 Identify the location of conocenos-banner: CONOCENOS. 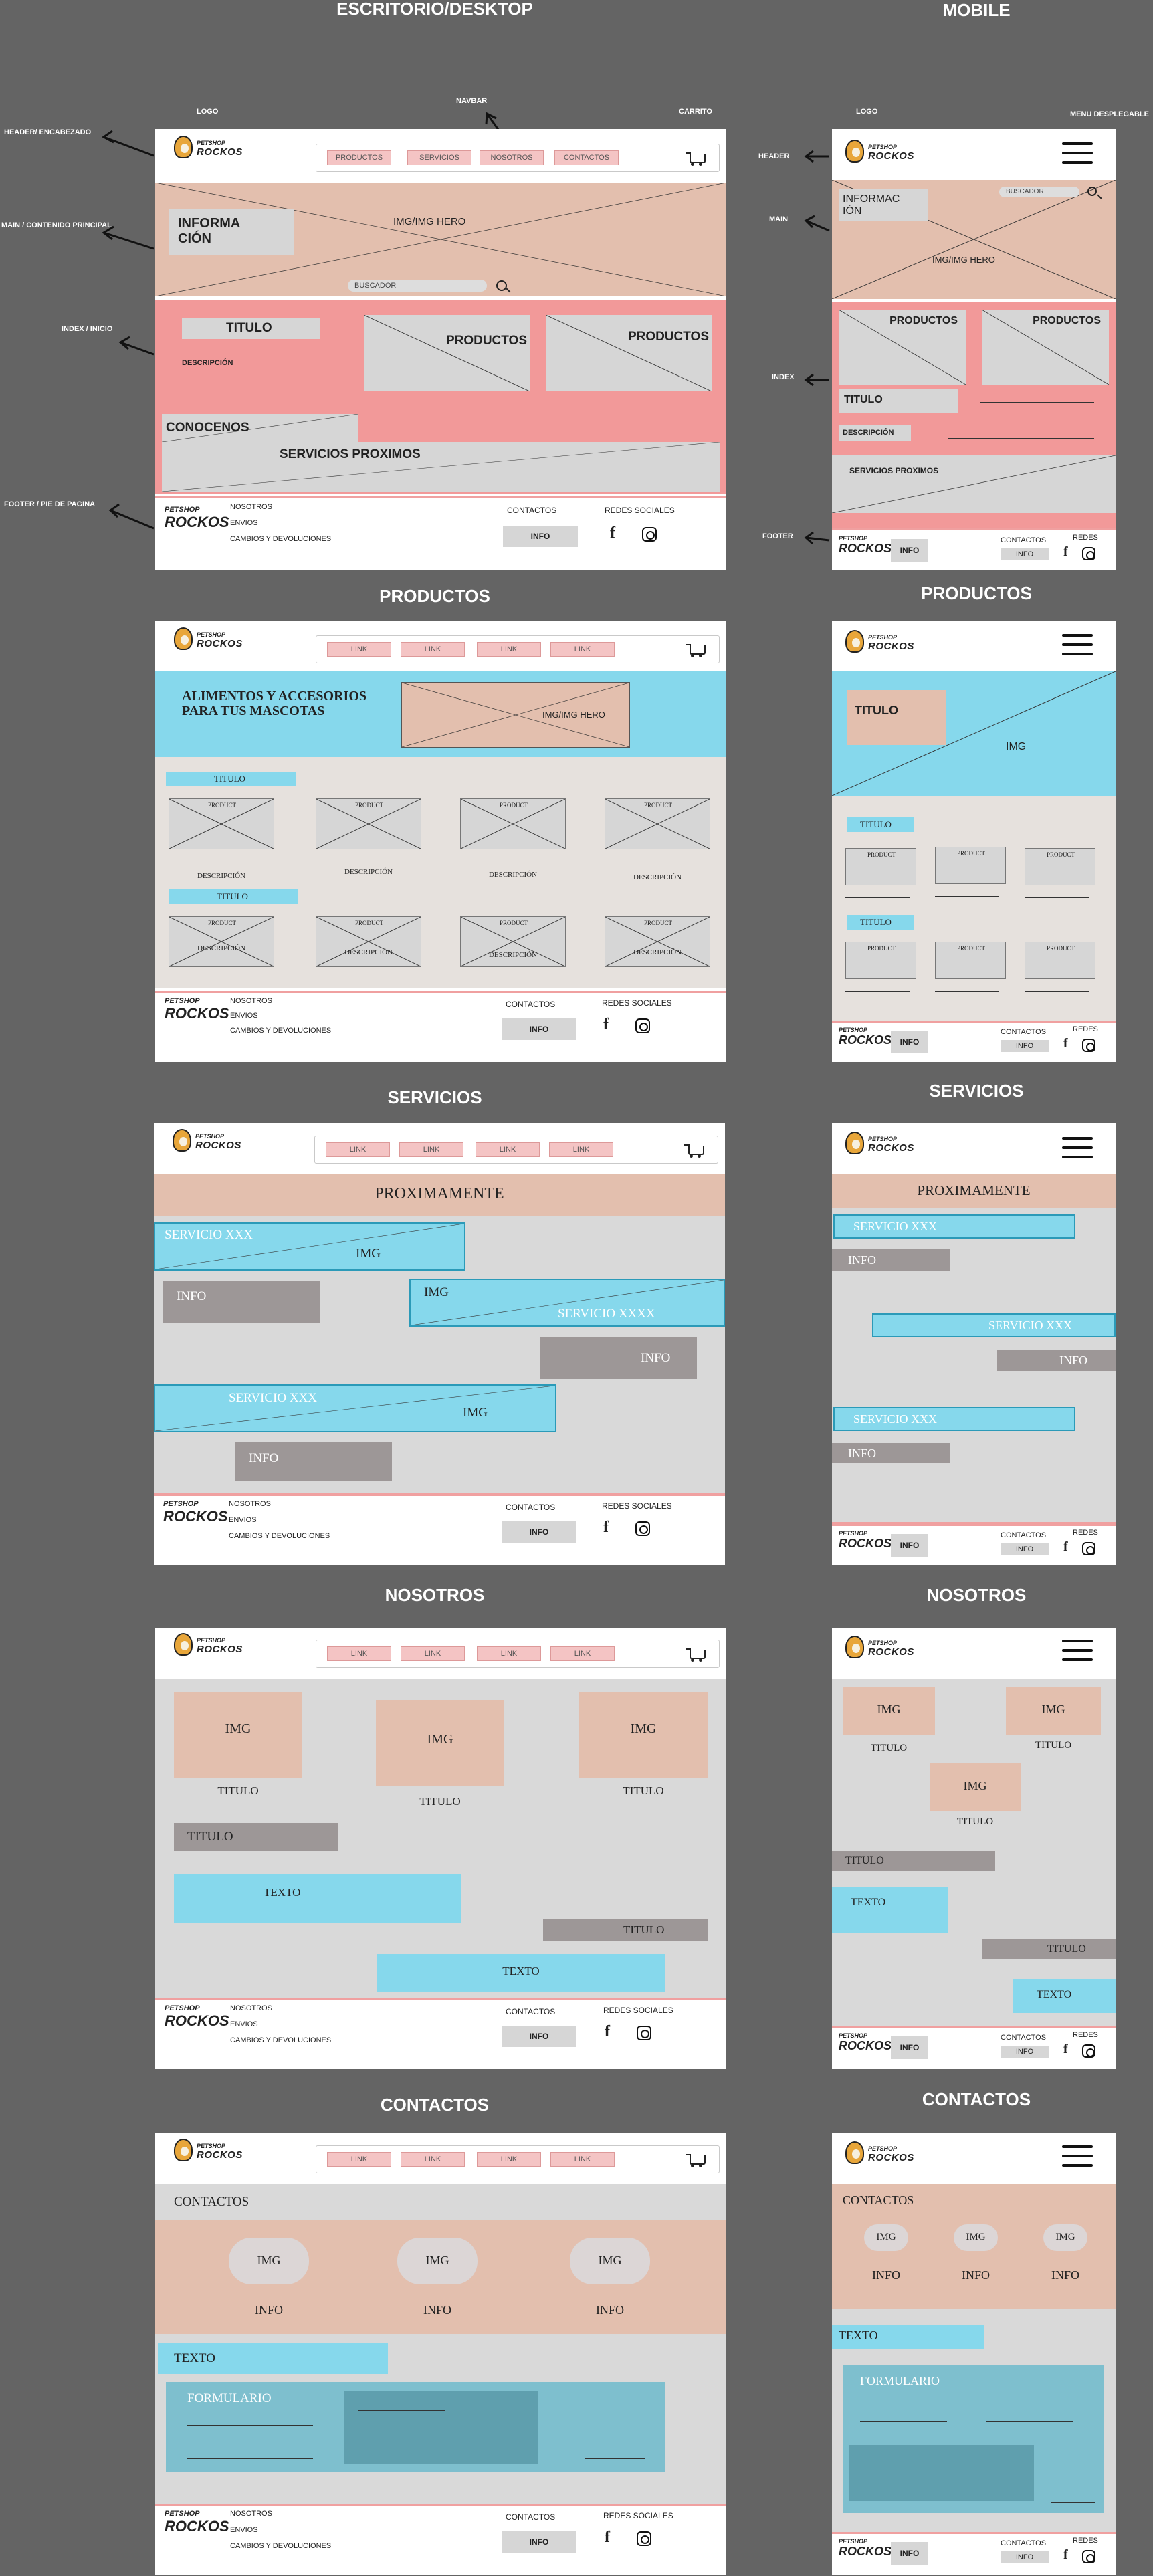
(260, 428).